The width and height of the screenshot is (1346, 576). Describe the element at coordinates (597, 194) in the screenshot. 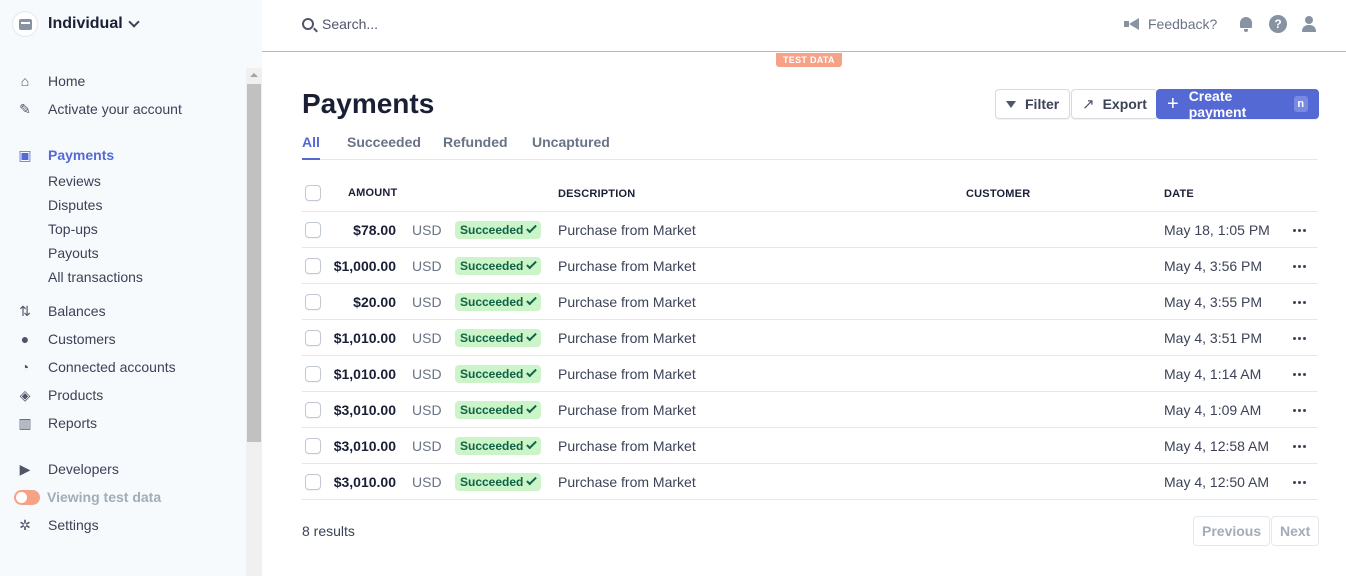

I see `column-header-description: DESCRIPTION` at that location.